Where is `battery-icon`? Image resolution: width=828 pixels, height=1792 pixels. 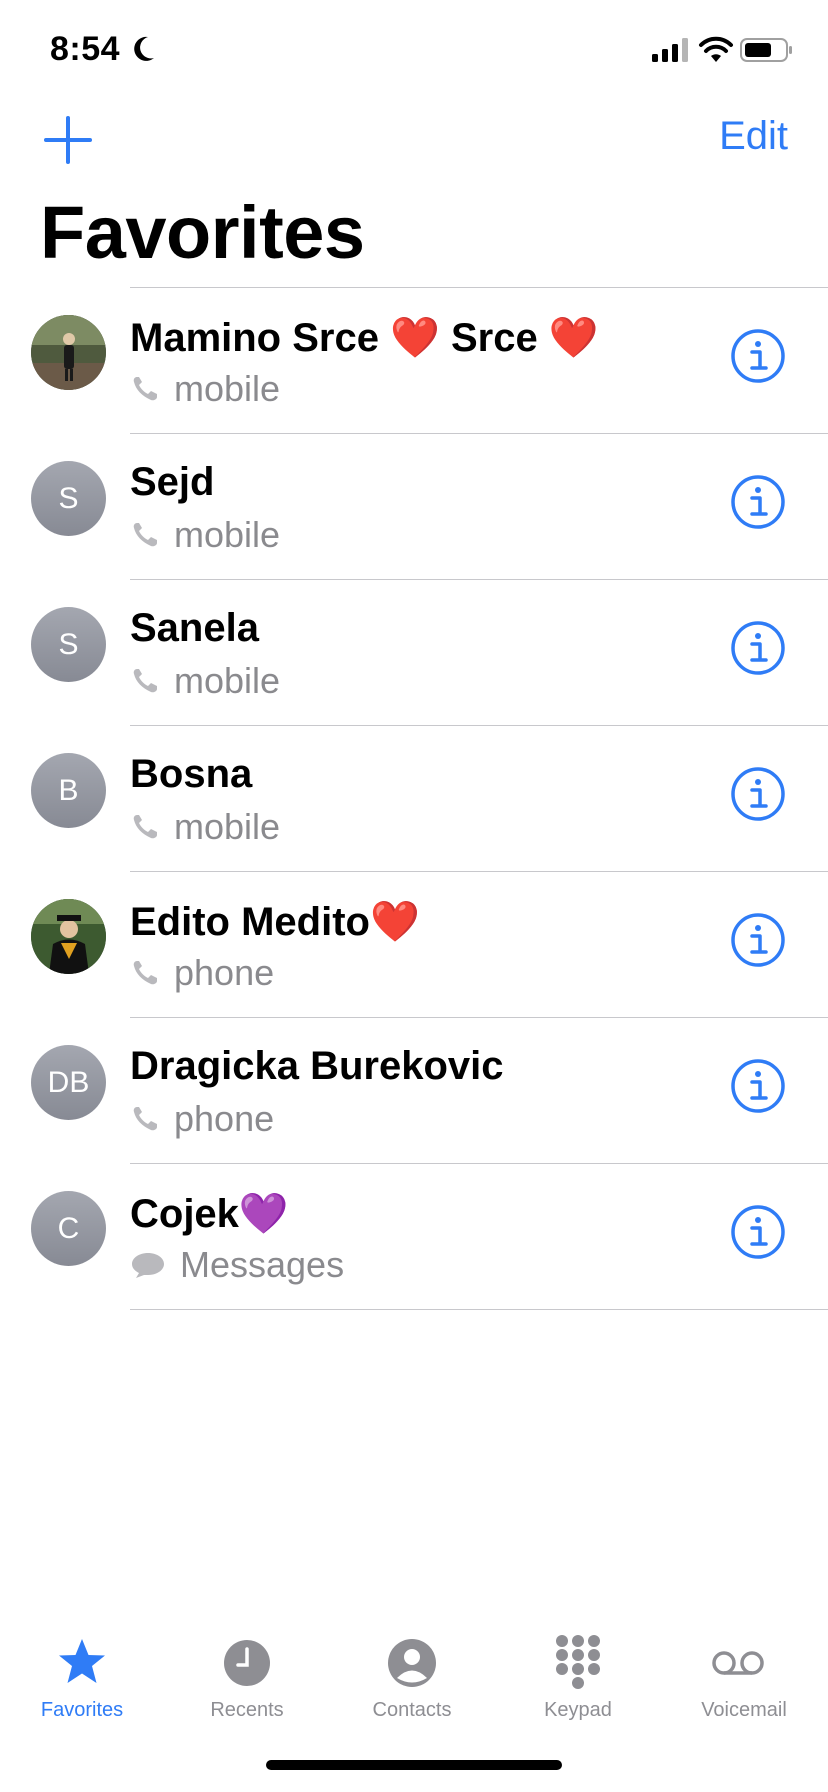
battery-icon is located at coordinates (766, 50).